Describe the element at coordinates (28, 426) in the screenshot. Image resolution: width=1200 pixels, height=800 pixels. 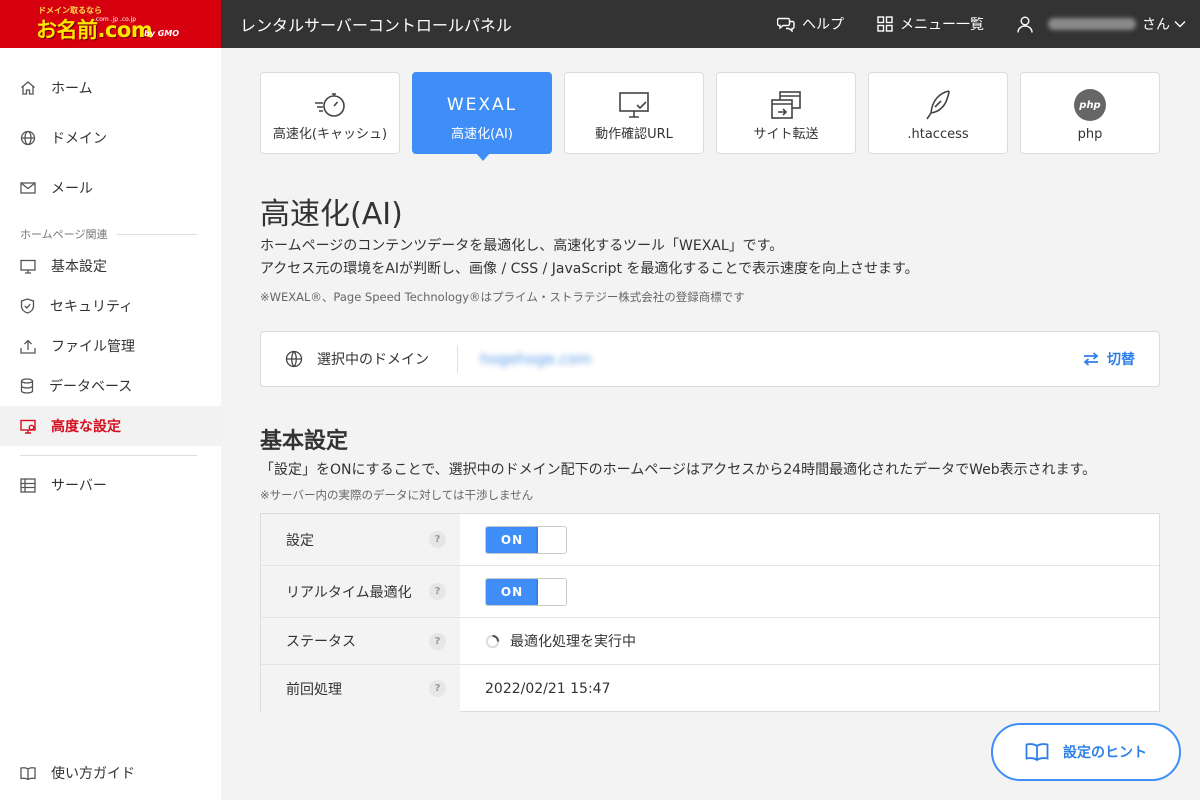
I see `settings-monitor-icon` at that location.